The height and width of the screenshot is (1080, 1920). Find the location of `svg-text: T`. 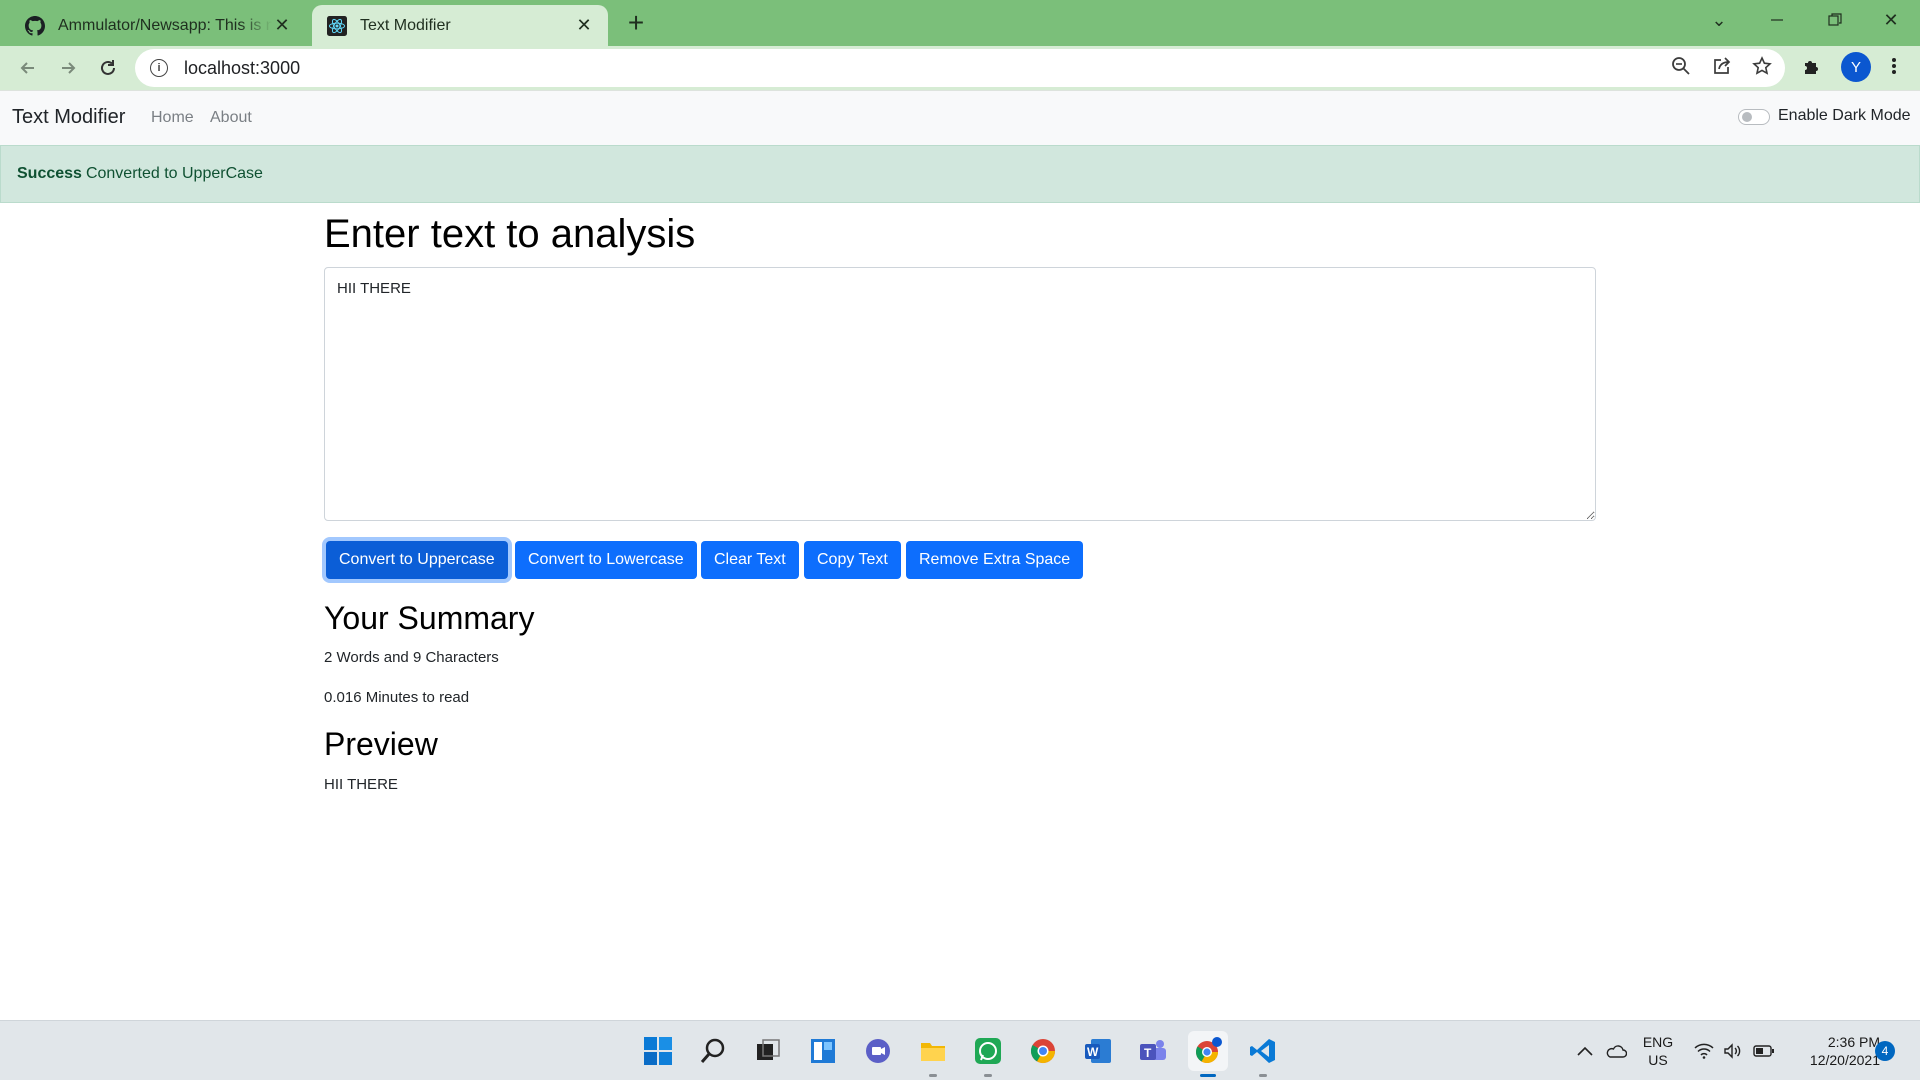

svg-text: T is located at coordinates (1148, 1053).